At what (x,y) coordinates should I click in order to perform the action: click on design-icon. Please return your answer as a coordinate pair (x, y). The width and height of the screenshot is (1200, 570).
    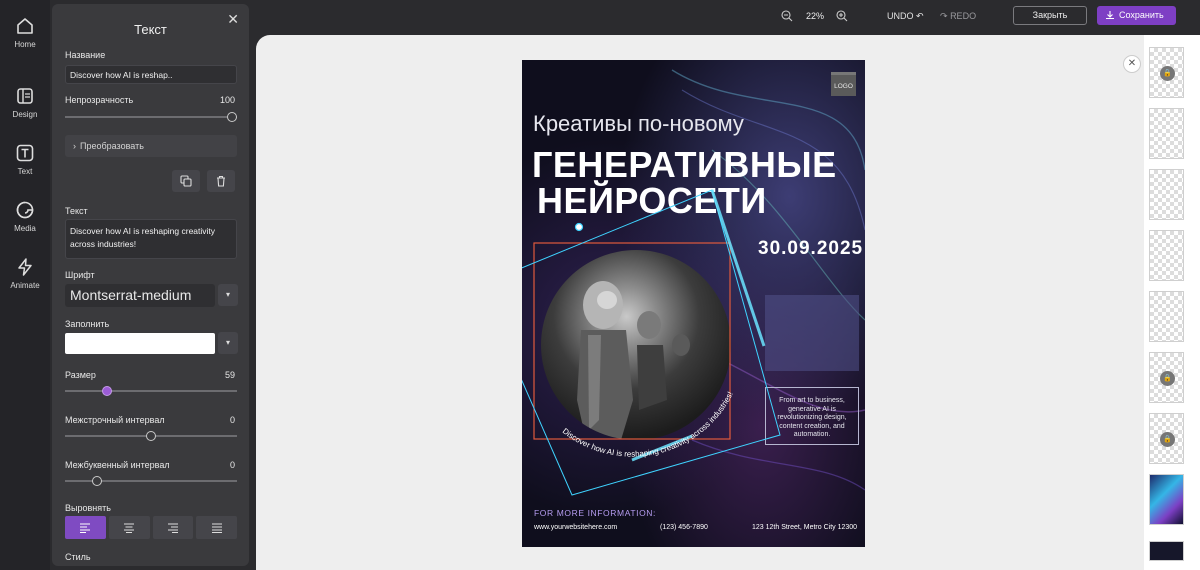
    Looking at the image, I should click on (25, 96).